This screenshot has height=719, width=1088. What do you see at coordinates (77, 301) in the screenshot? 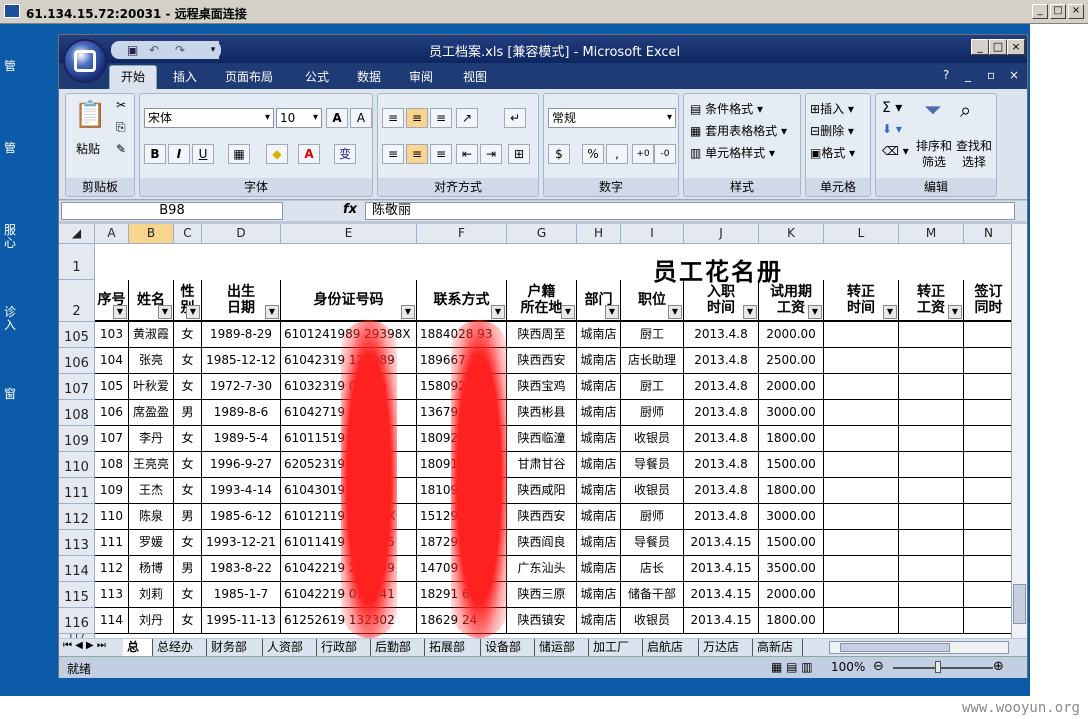
I see `row-header: 2` at bounding box center [77, 301].